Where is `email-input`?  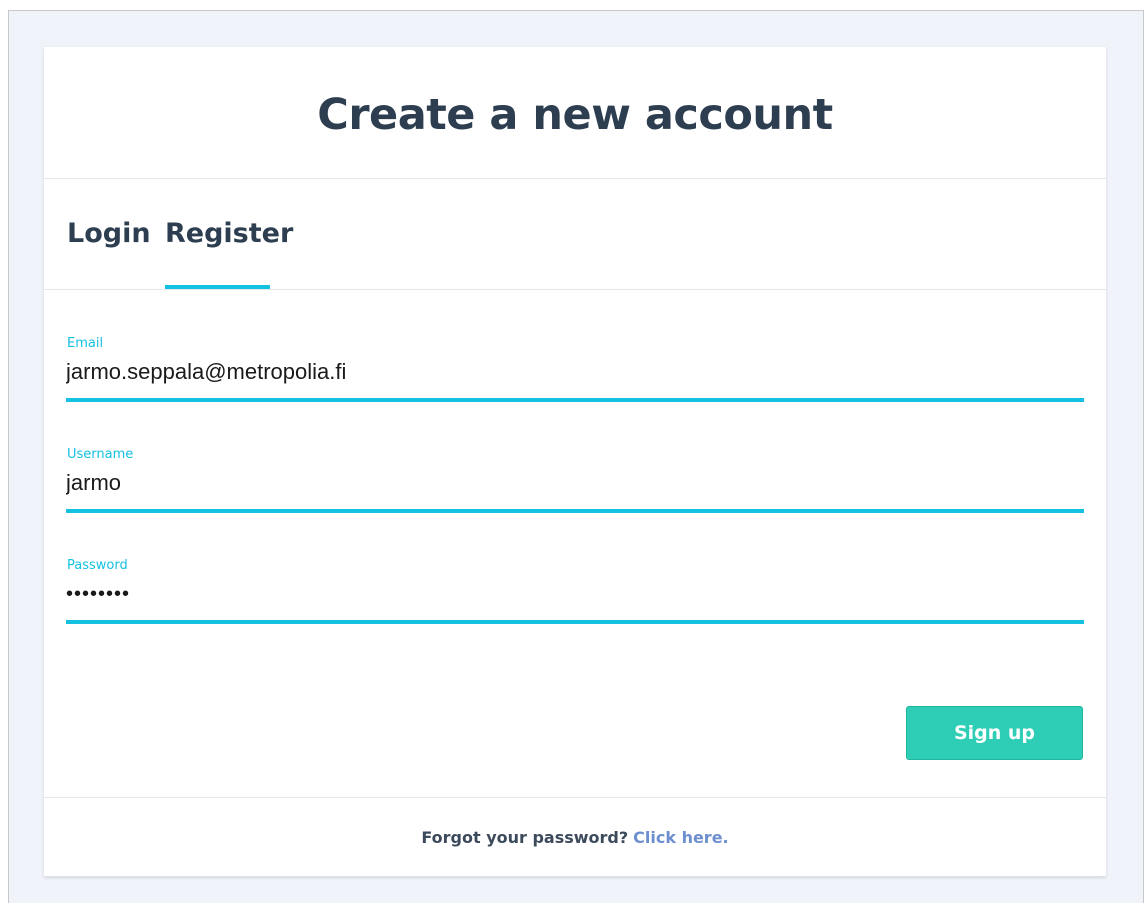
email-input is located at coordinates (575, 372).